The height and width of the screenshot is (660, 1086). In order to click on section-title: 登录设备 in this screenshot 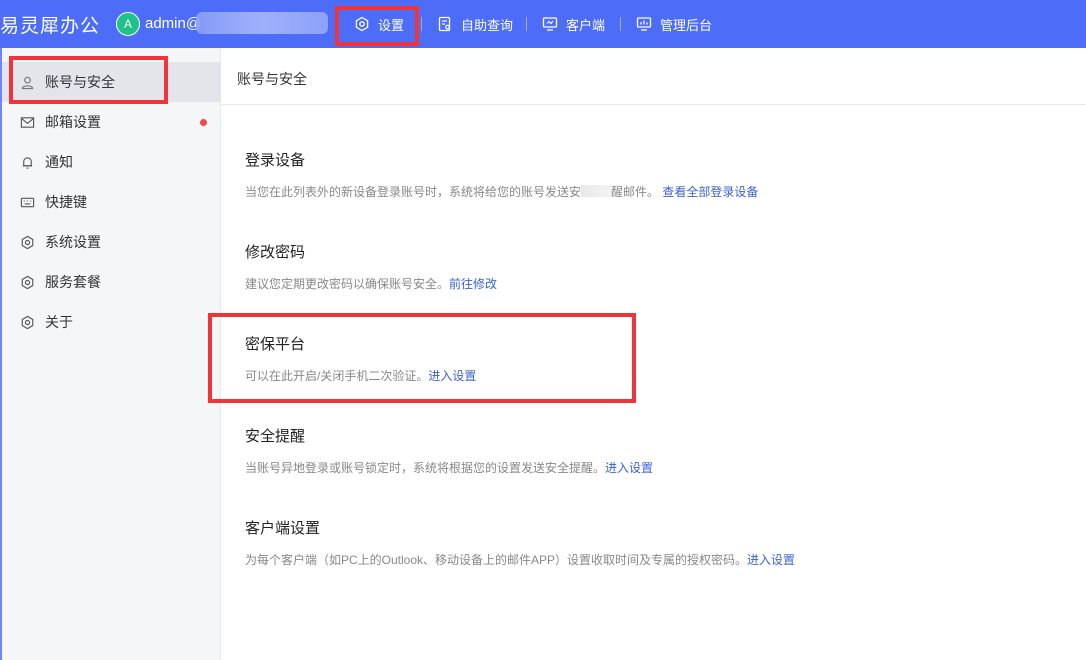, I will do `click(275, 160)`.